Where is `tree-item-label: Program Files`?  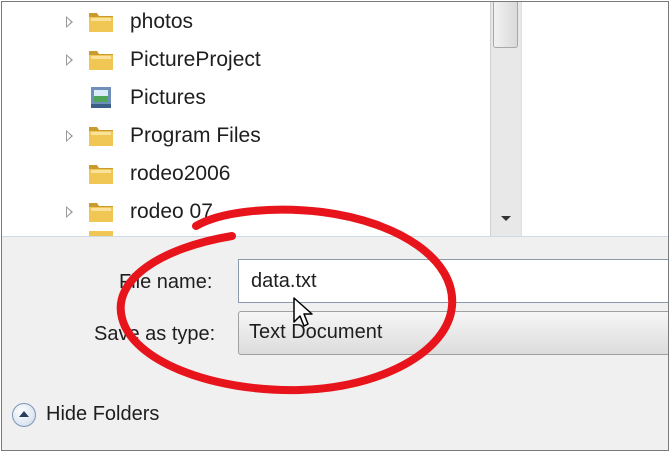
tree-item-label: Program Files is located at coordinates (195, 135).